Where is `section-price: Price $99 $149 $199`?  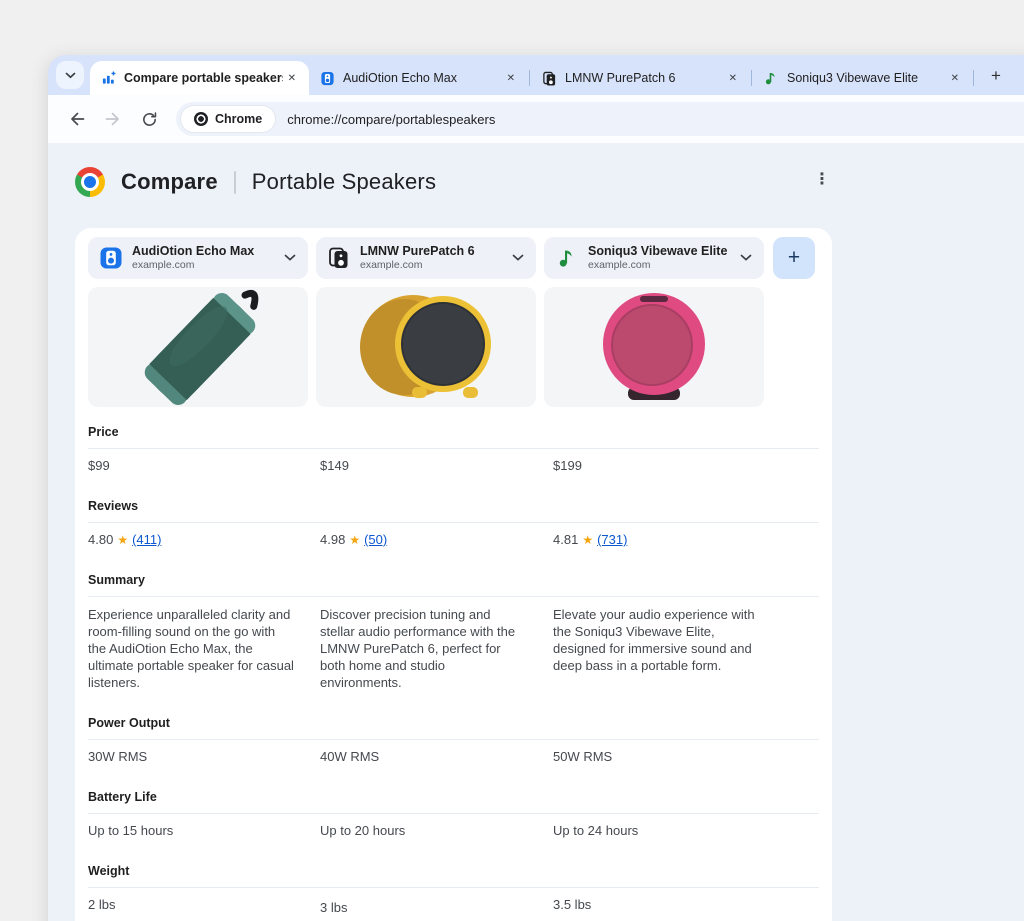 section-price: Price $99 $149 $199 is located at coordinates (453, 449).